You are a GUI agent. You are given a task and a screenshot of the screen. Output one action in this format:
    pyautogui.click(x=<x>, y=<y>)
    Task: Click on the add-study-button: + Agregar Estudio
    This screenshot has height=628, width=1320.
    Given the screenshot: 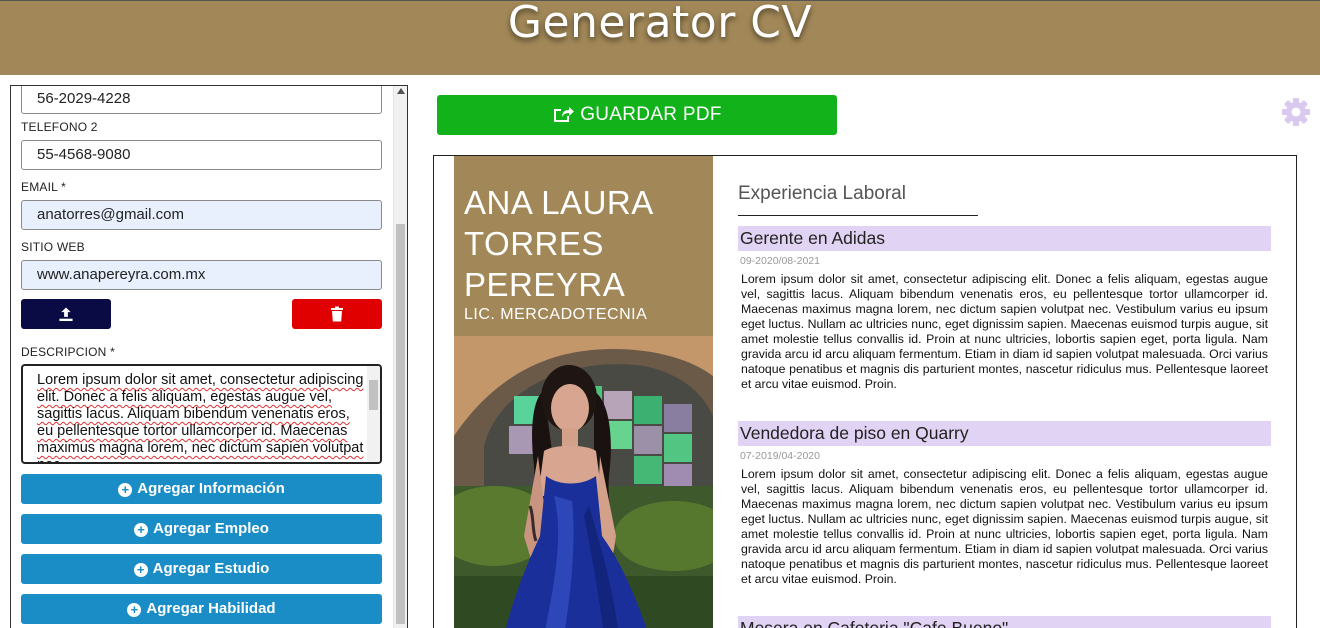 What is the action you would take?
    pyautogui.click(x=201, y=569)
    